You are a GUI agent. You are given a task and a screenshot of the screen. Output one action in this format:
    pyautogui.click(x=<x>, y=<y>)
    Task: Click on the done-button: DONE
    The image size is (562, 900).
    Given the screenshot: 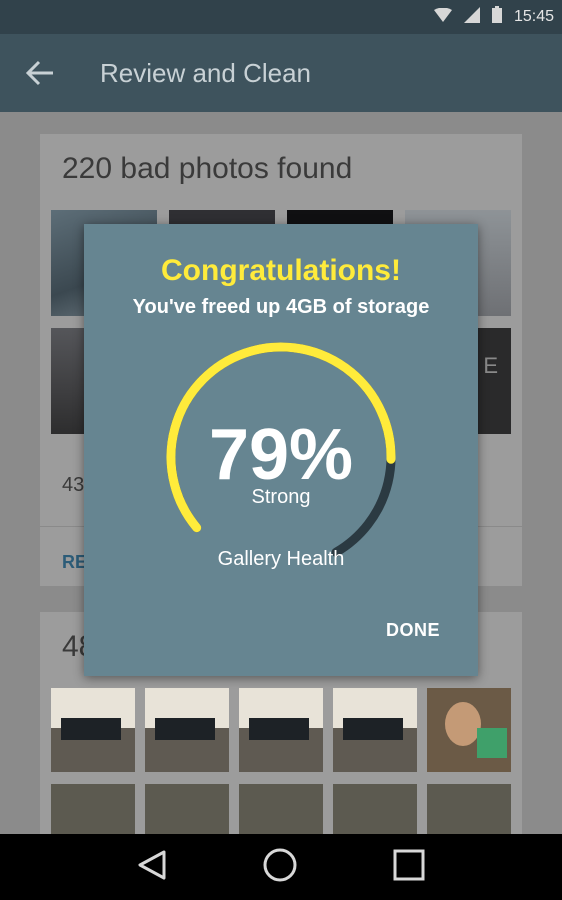 What is the action you would take?
    pyautogui.click(x=413, y=630)
    